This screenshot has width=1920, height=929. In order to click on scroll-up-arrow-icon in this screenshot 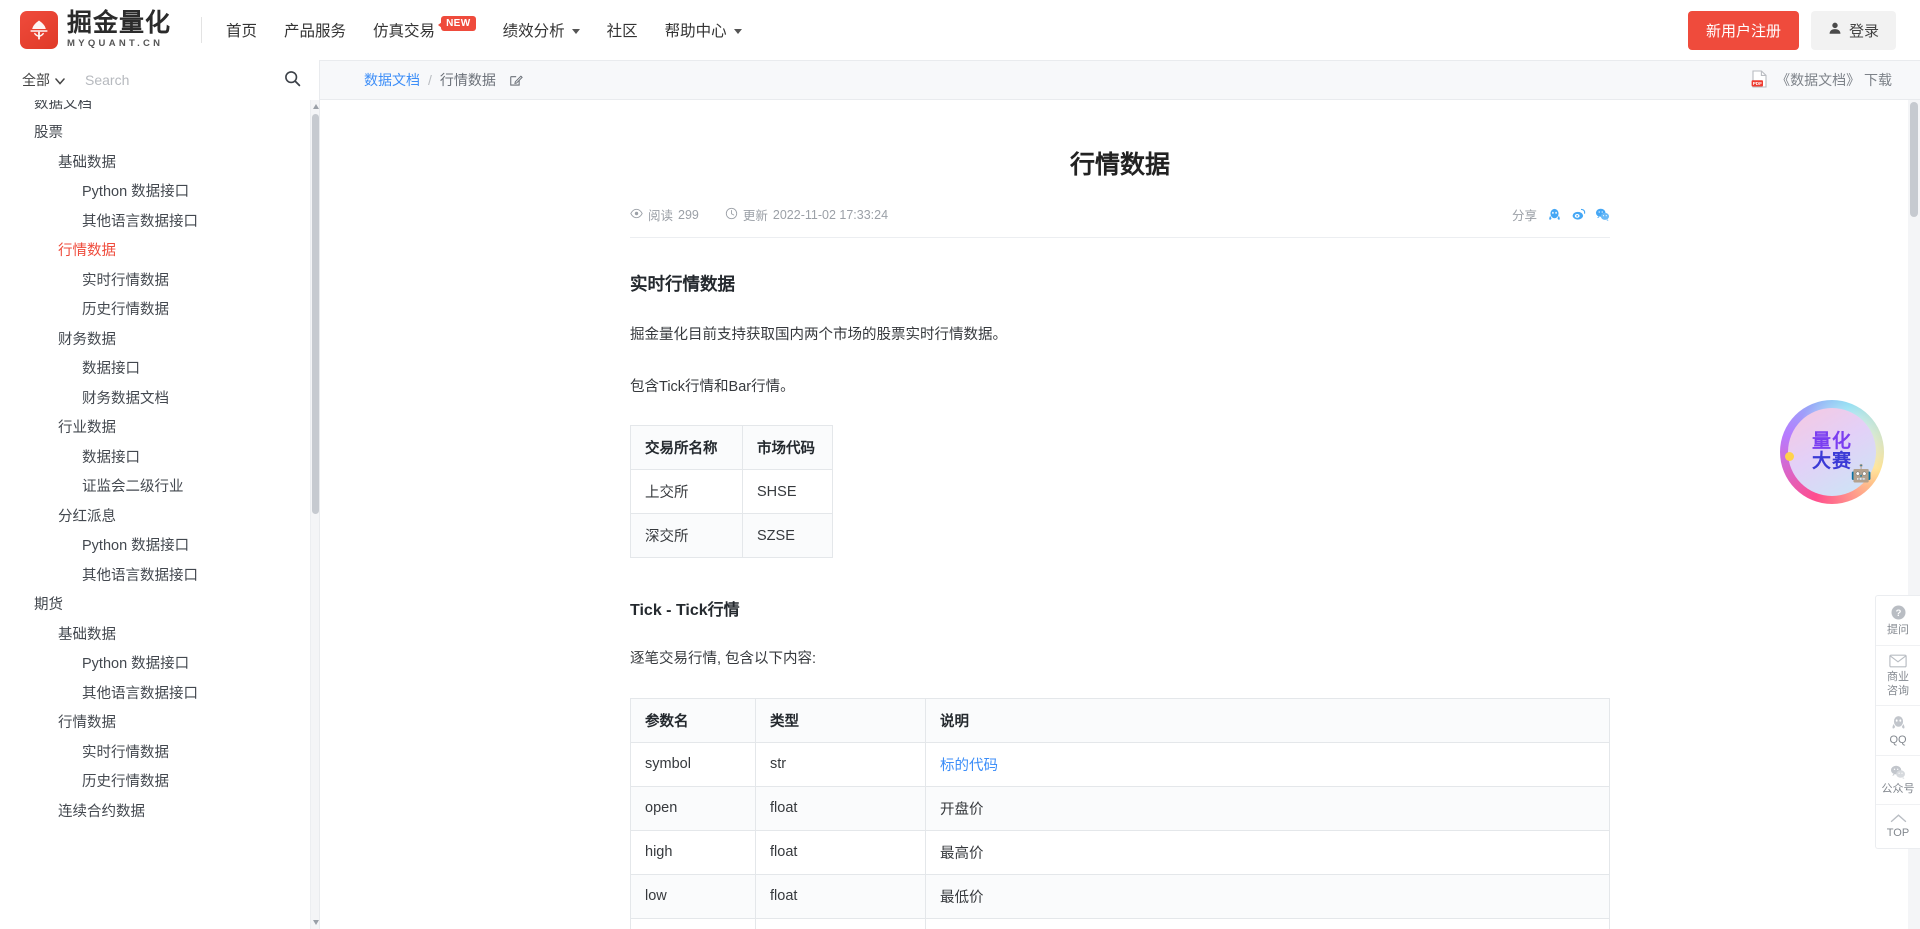, I will do `click(315, 106)`.